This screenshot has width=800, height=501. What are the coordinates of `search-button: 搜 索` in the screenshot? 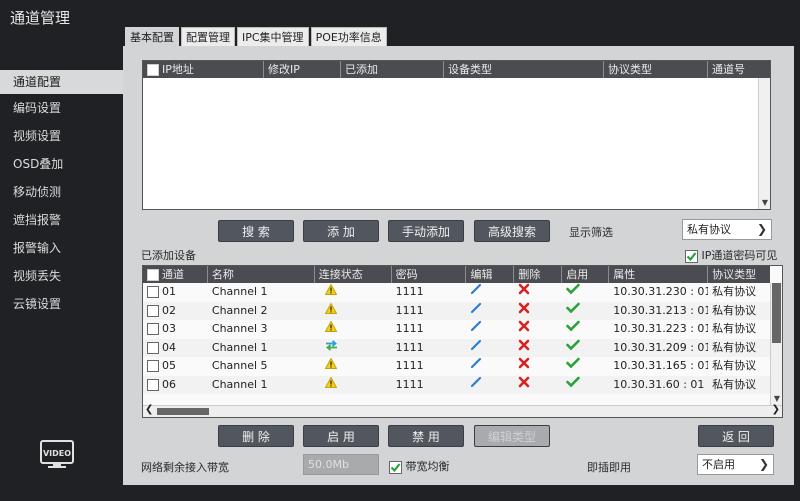 It's located at (256, 231).